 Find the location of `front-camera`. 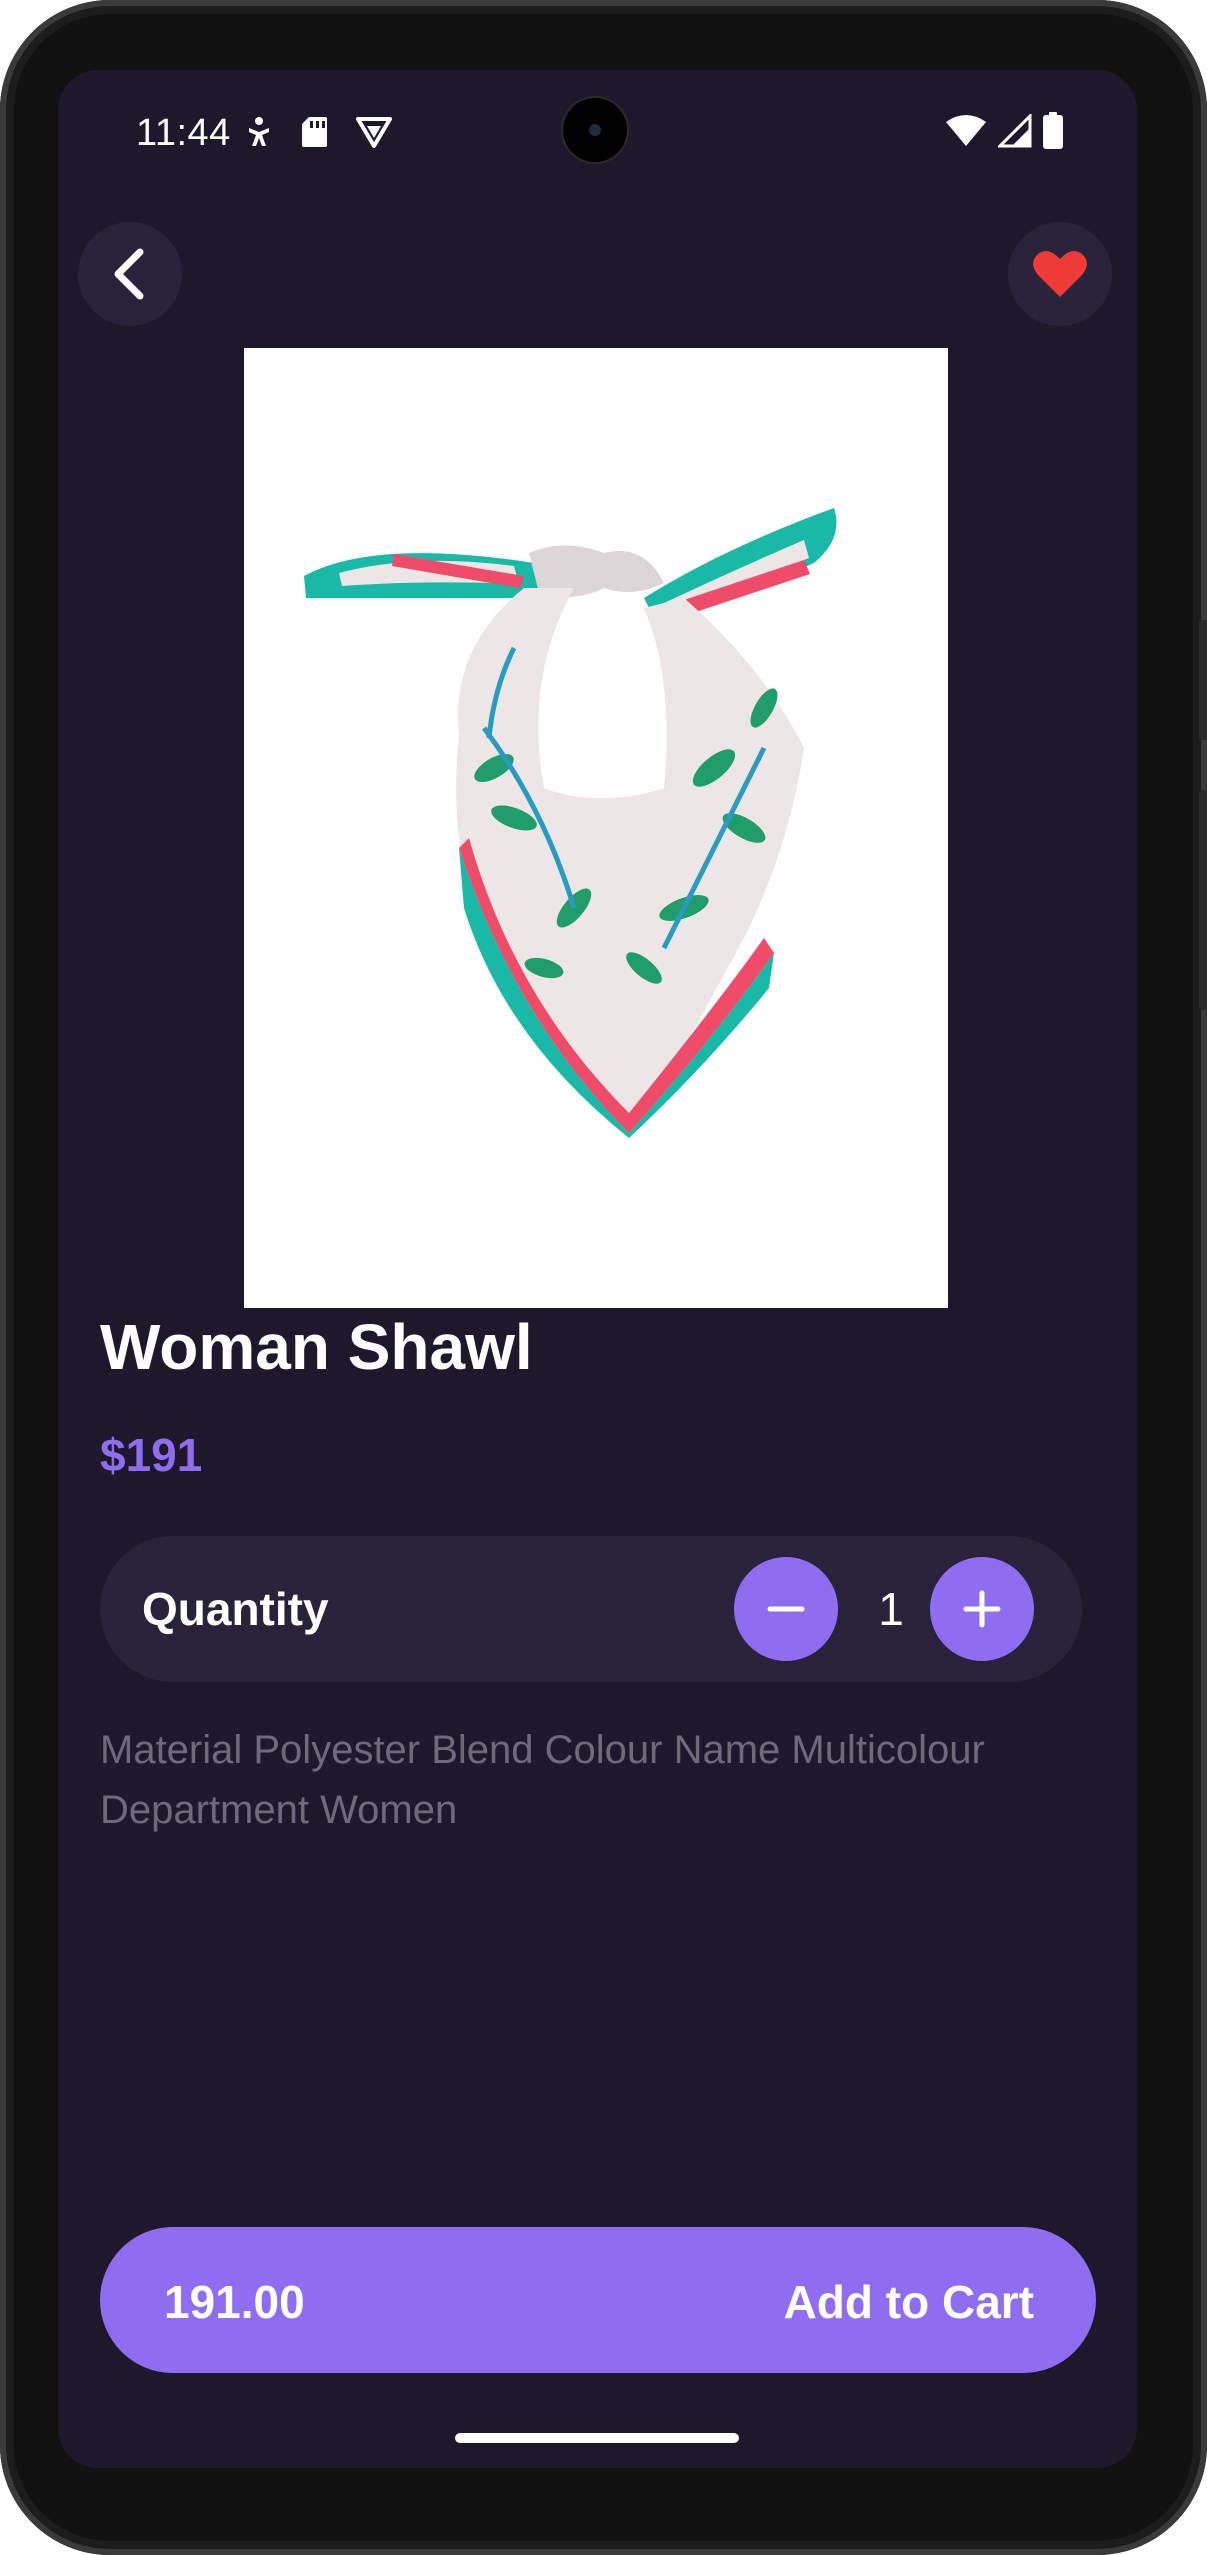

front-camera is located at coordinates (595, 130).